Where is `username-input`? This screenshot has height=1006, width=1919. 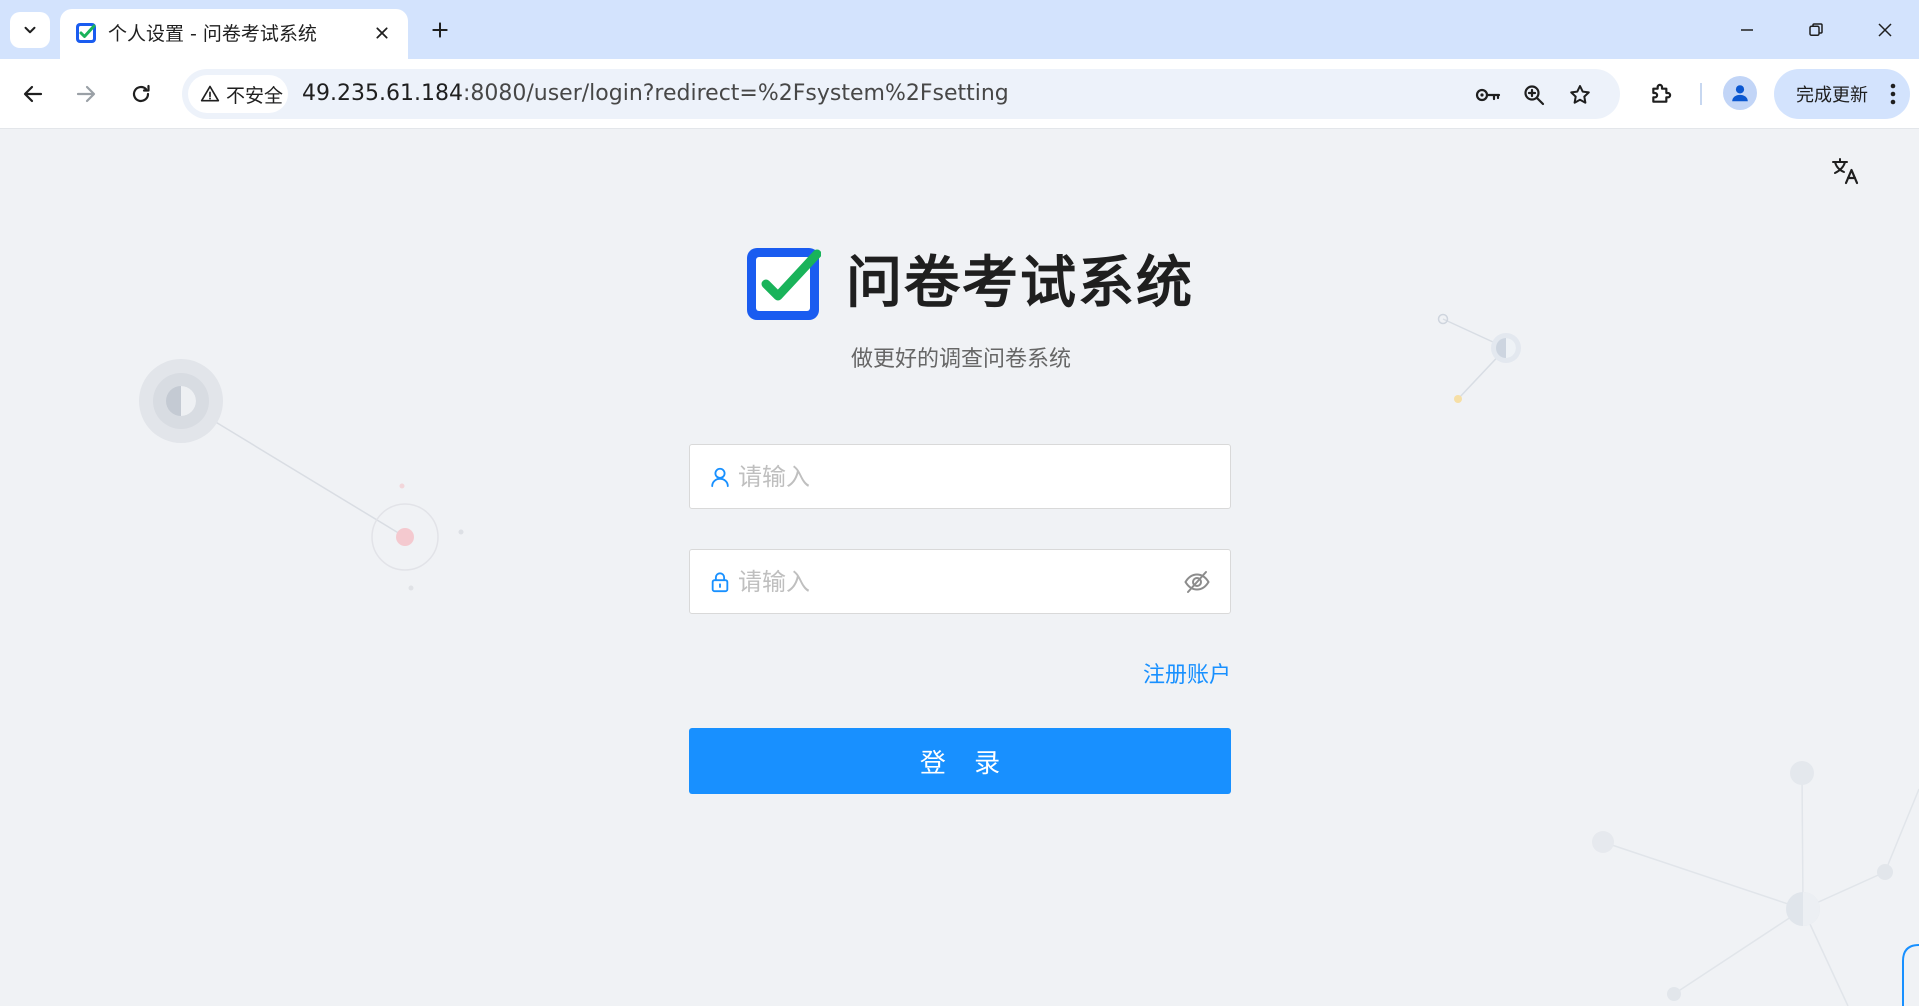 username-input is located at coordinates (958, 476).